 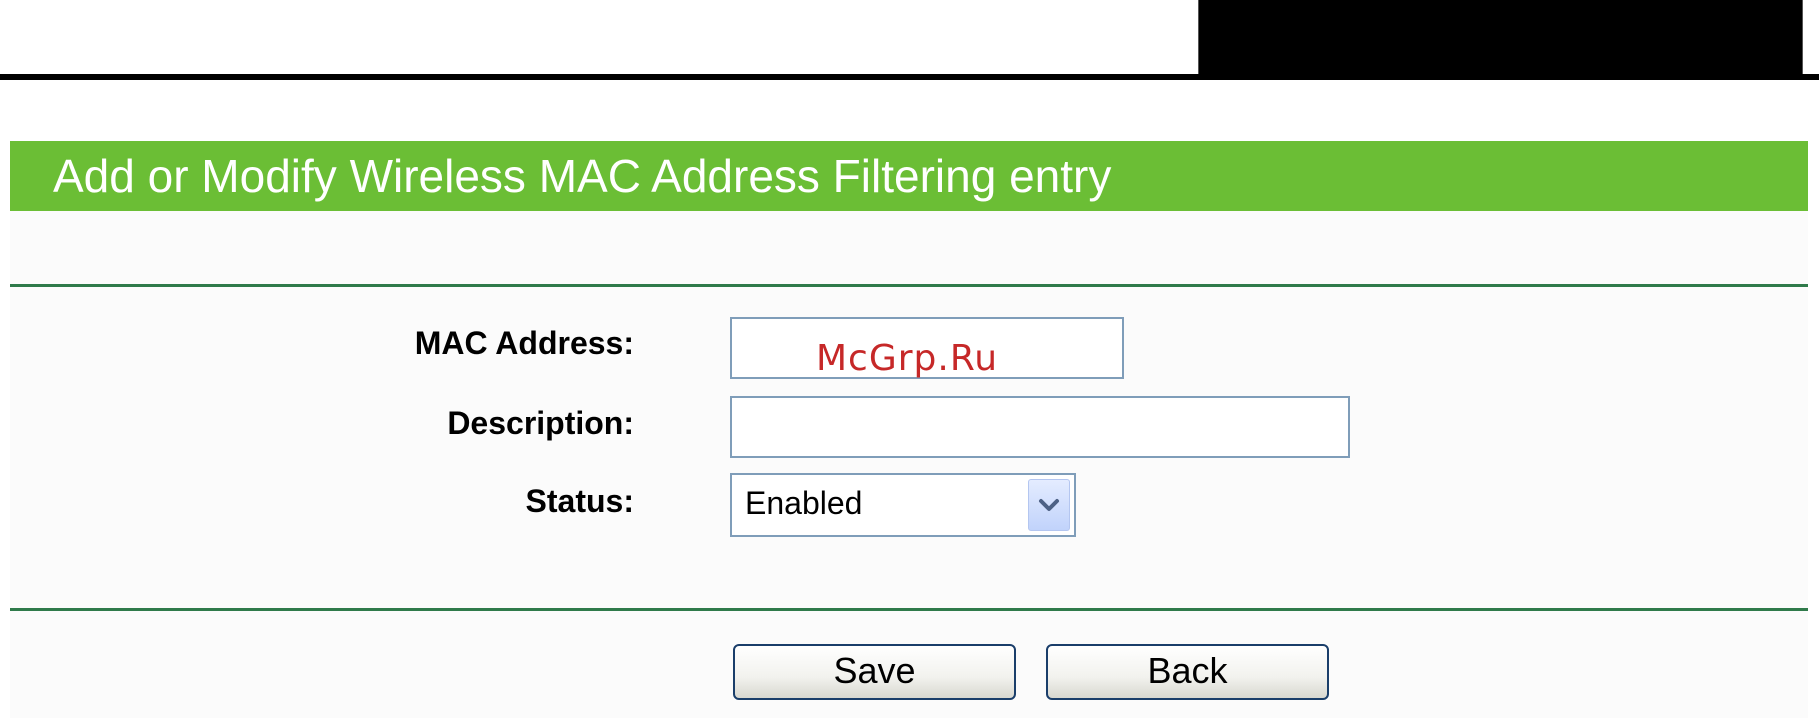 What do you see at coordinates (909, 77) in the screenshot?
I see `top-rule` at bounding box center [909, 77].